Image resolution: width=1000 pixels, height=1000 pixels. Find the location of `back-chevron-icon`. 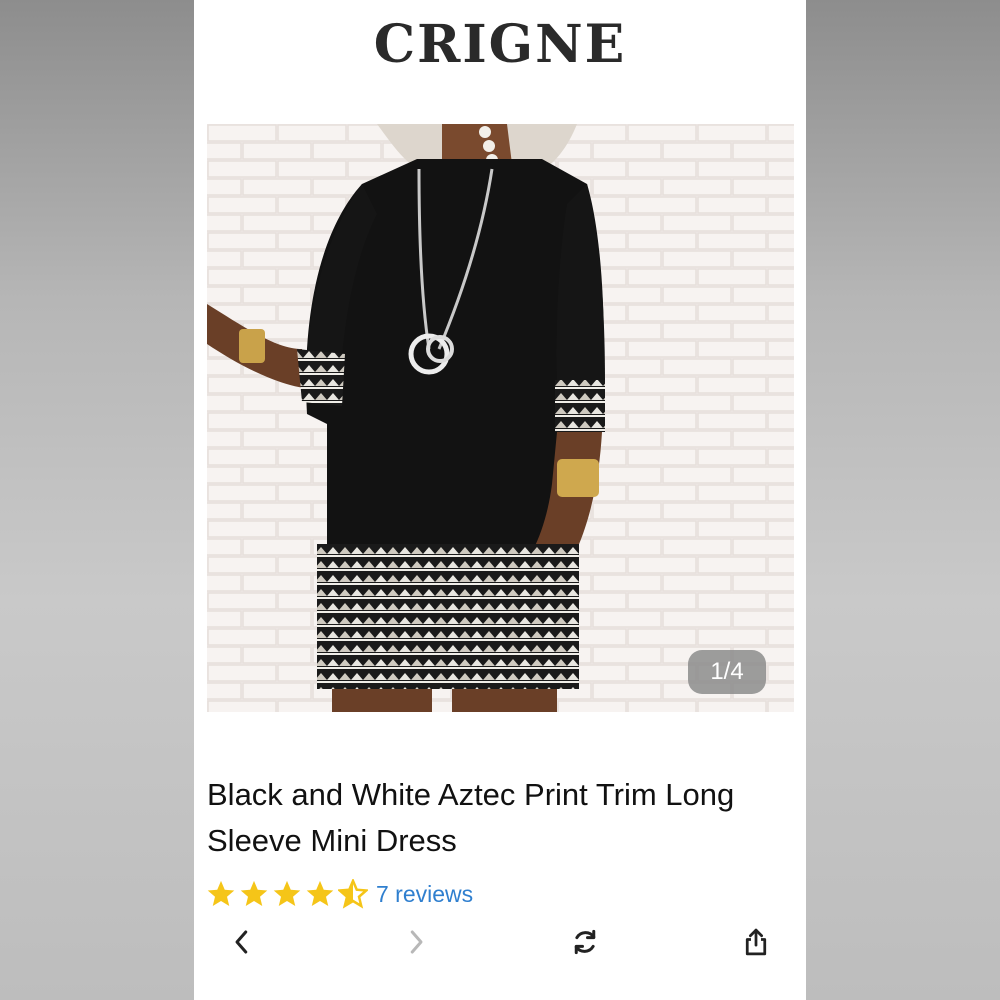

back-chevron-icon is located at coordinates (241, 942).